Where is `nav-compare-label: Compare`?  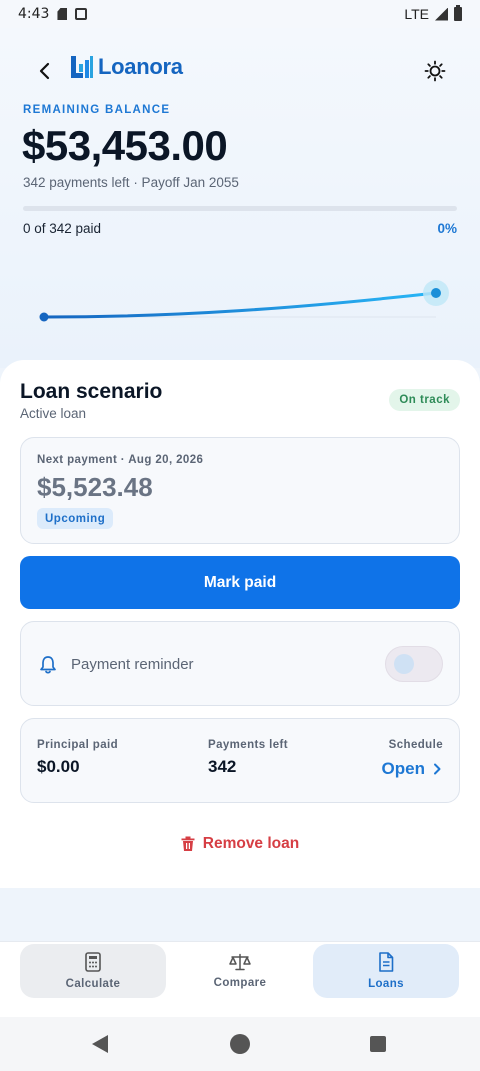
nav-compare-label: Compare is located at coordinates (240, 983).